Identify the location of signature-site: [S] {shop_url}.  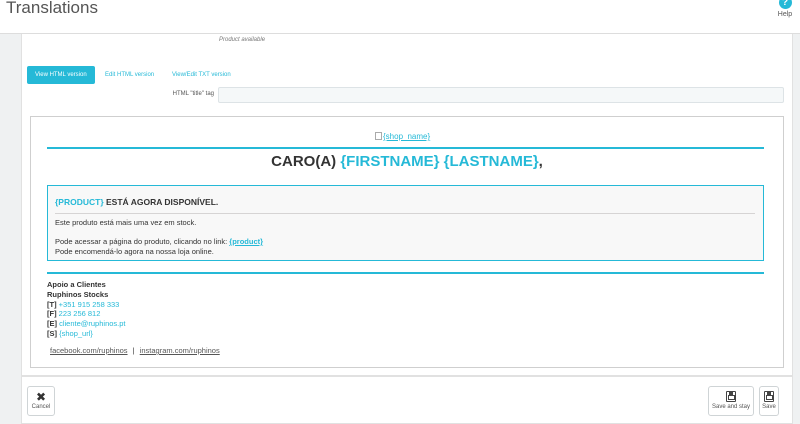
(70, 333).